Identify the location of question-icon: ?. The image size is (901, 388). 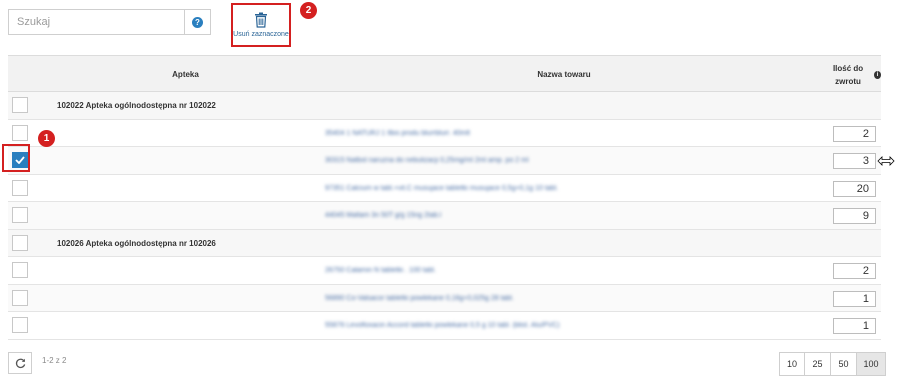
(197, 22).